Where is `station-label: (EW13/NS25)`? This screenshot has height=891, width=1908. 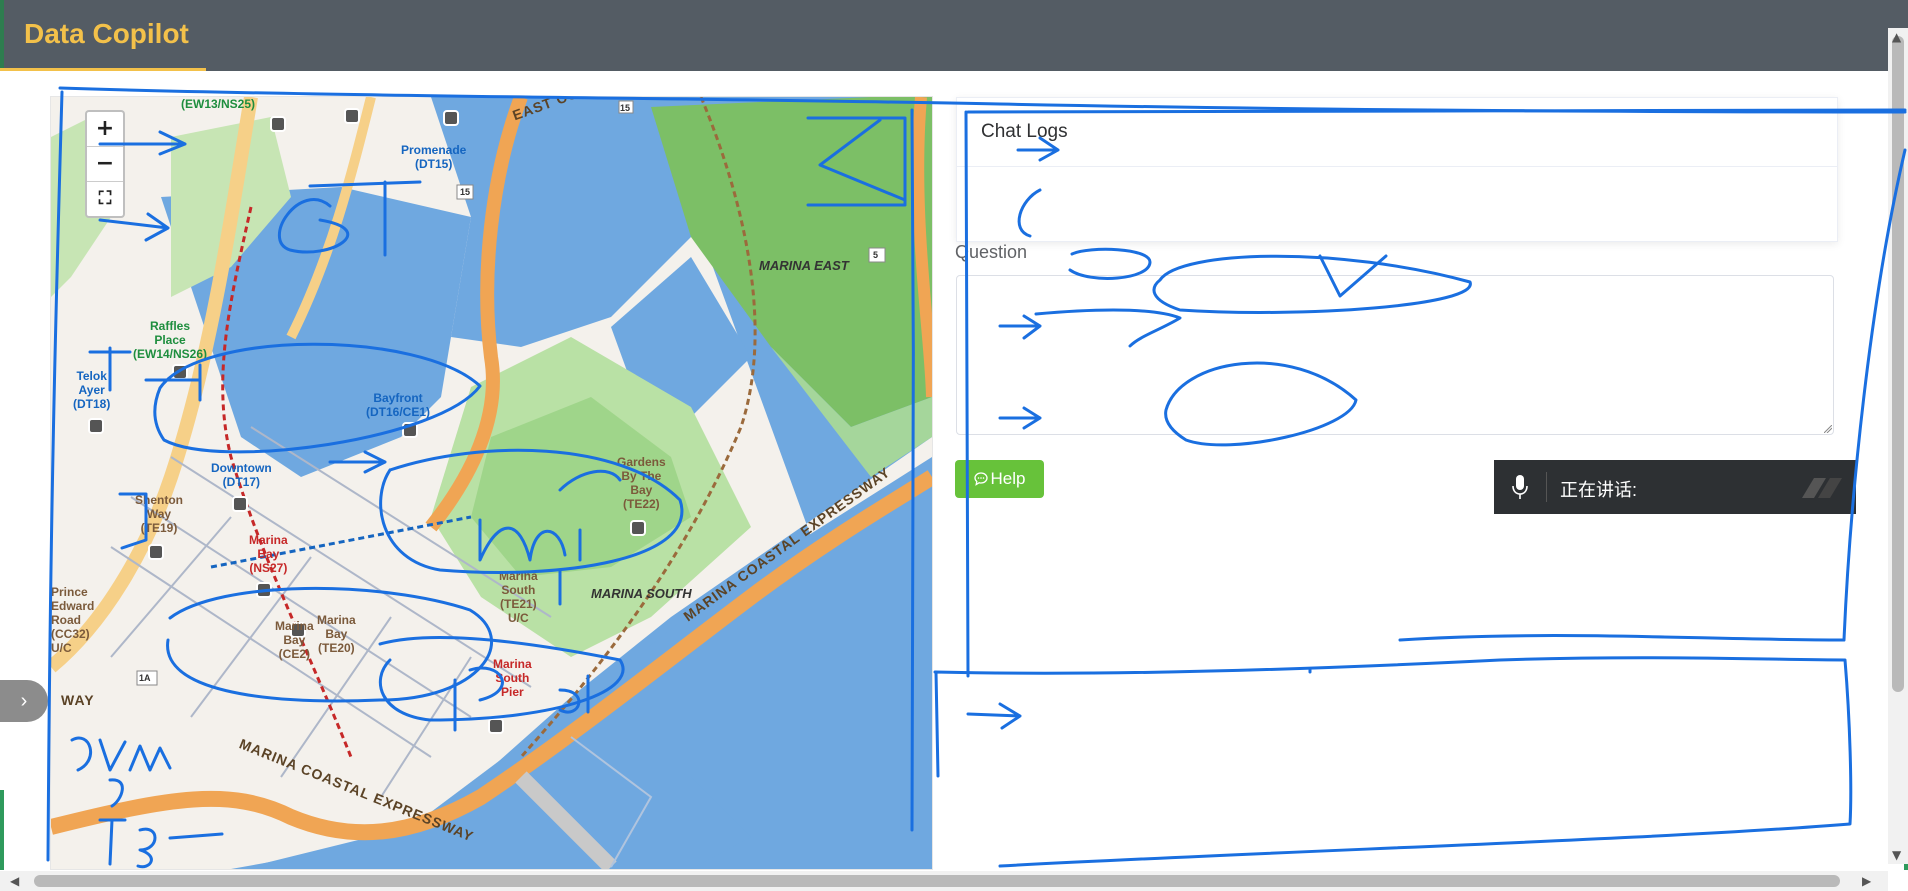
station-label: (EW13/NS25) is located at coordinates (218, 104).